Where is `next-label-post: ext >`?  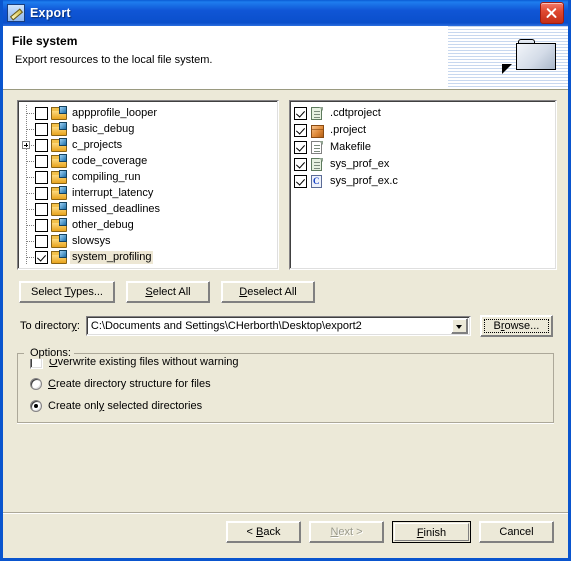
next-label-post: ext > is located at coordinates (350, 532).